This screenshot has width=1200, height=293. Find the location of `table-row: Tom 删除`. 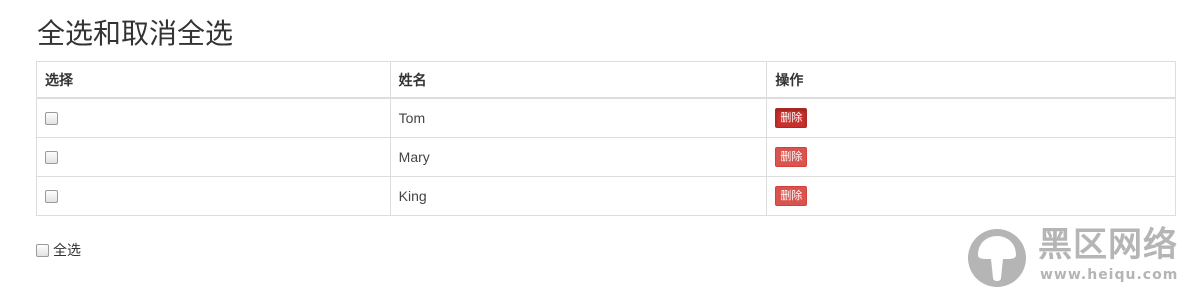

table-row: Tom 删除 is located at coordinates (606, 117).